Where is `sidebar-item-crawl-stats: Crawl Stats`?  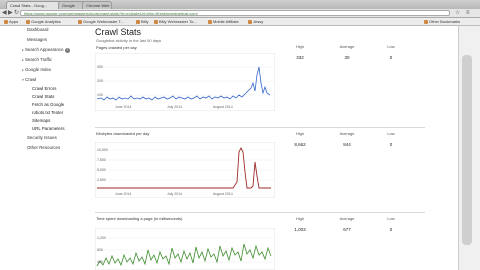
sidebar-item-crawl-stats: Crawl Stats is located at coordinates (43, 96).